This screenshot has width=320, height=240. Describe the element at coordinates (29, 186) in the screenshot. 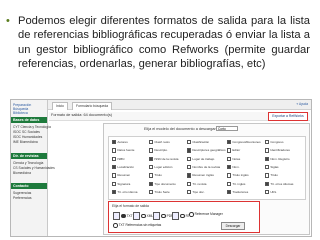

I see `sidebar-section-contacto: Contacto` at that location.